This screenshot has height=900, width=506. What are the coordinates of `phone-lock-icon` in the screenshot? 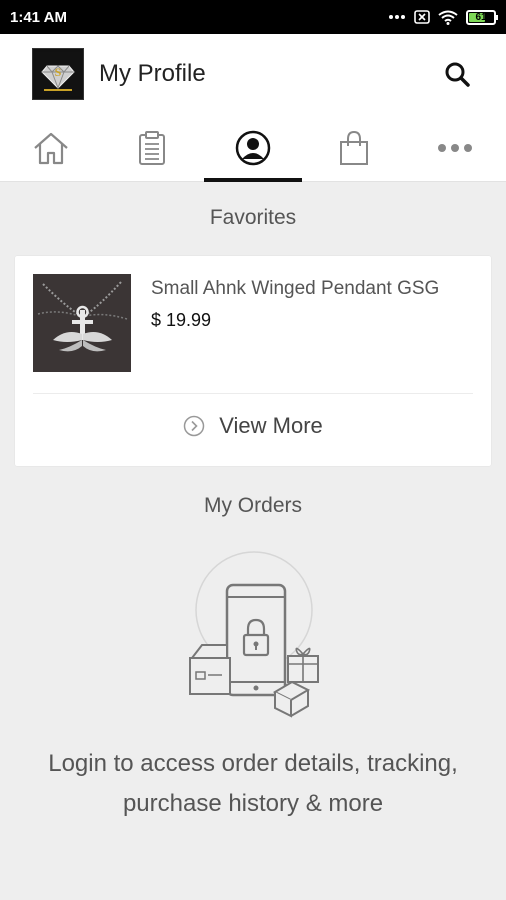 It's located at (254, 634).